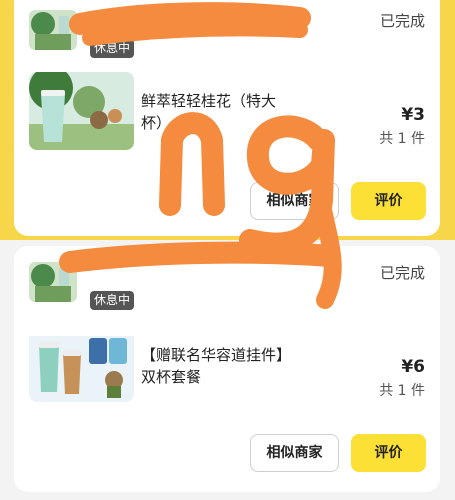 This screenshot has width=455, height=500. What do you see at coordinates (413, 115) in the screenshot?
I see `price: ¥3` at bounding box center [413, 115].